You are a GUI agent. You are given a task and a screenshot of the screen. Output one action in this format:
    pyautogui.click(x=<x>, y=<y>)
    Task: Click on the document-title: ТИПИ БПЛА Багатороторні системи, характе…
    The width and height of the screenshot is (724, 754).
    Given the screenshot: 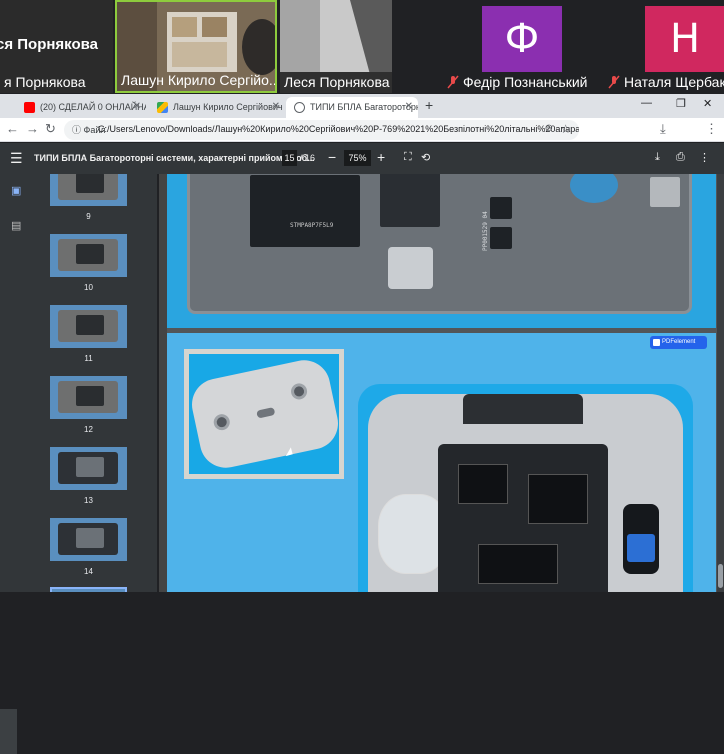 What is the action you would take?
    pyautogui.click(x=174, y=158)
    